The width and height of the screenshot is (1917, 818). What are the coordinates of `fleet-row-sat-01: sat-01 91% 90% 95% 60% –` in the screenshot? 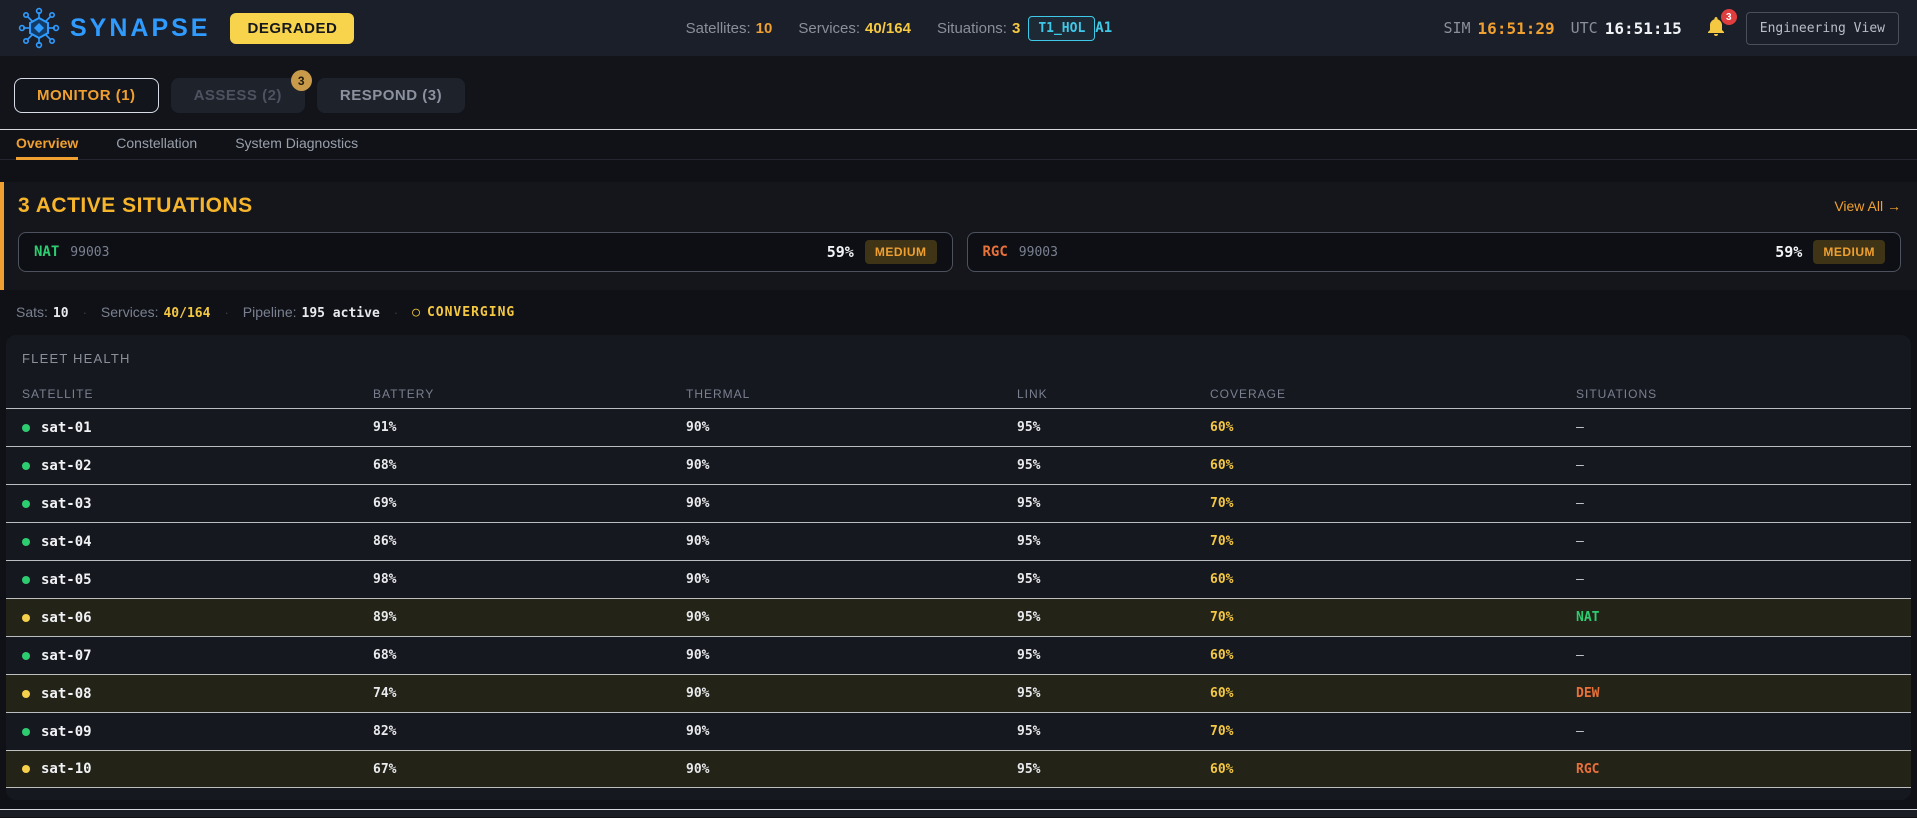 It's located at (958, 427).